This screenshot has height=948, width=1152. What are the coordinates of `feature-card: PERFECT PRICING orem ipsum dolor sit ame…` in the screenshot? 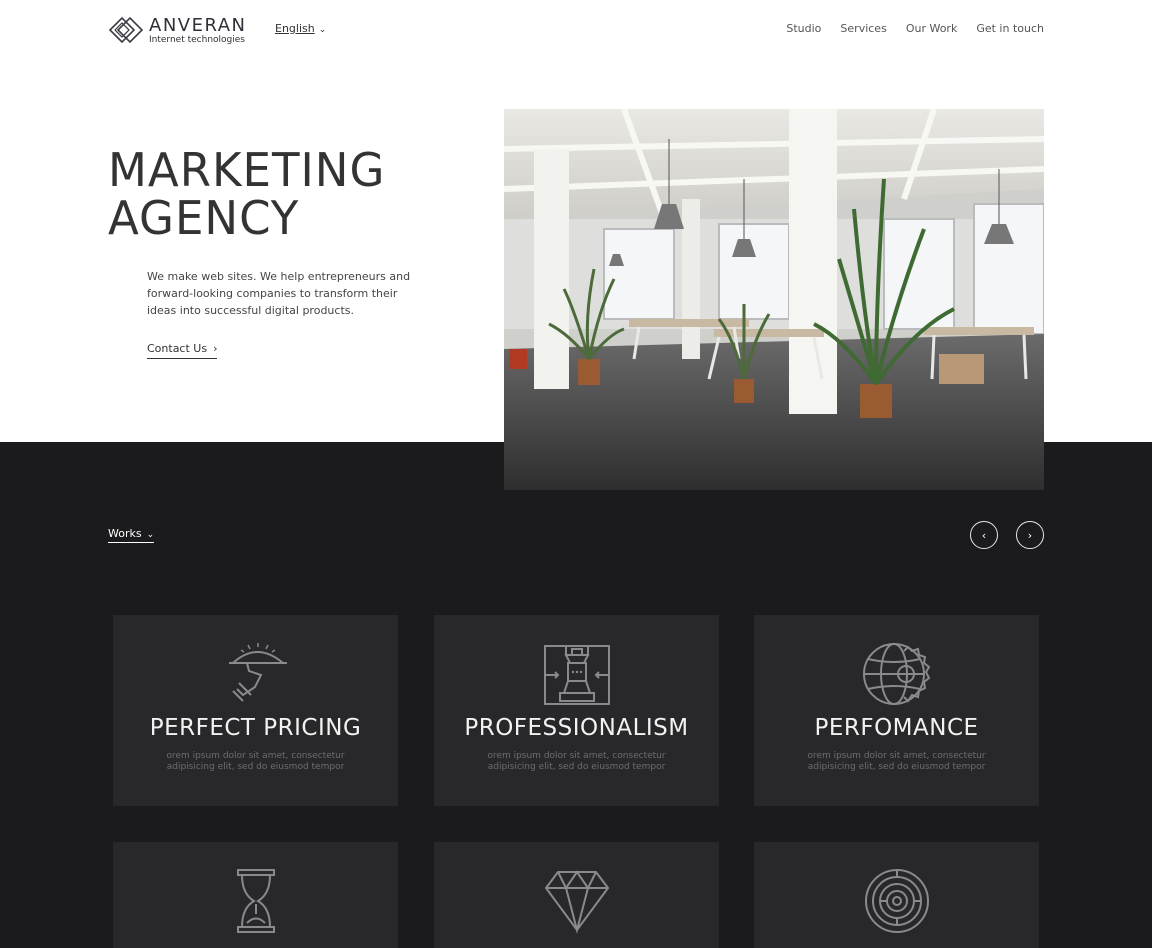 It's located at (255, 710).